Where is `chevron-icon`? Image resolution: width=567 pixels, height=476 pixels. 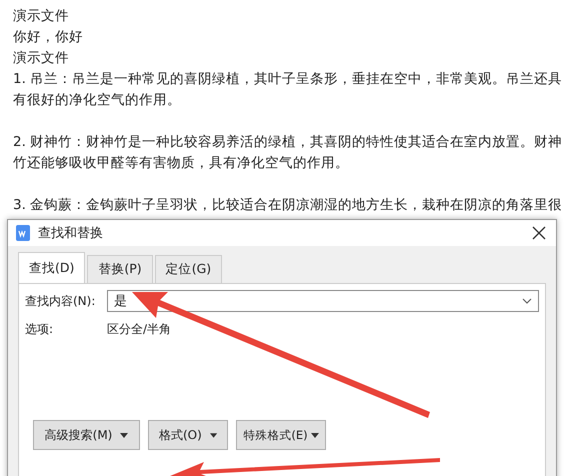
chevron-icon is located at coordinates (527, 301).